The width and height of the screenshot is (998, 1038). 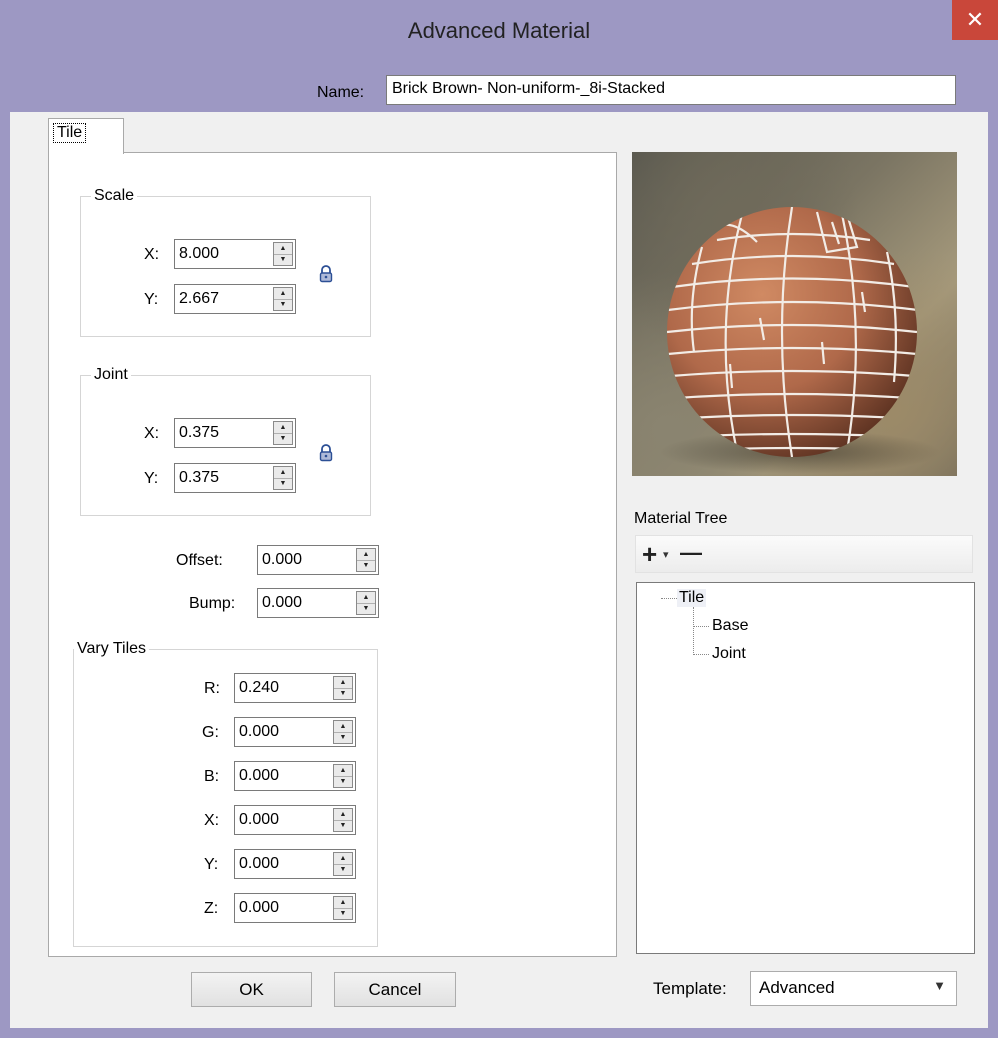 What do you see at coordinates (151, 299) in the screenshot?
I see `scale-y-label: Y:` at bounding box center [151, 299].